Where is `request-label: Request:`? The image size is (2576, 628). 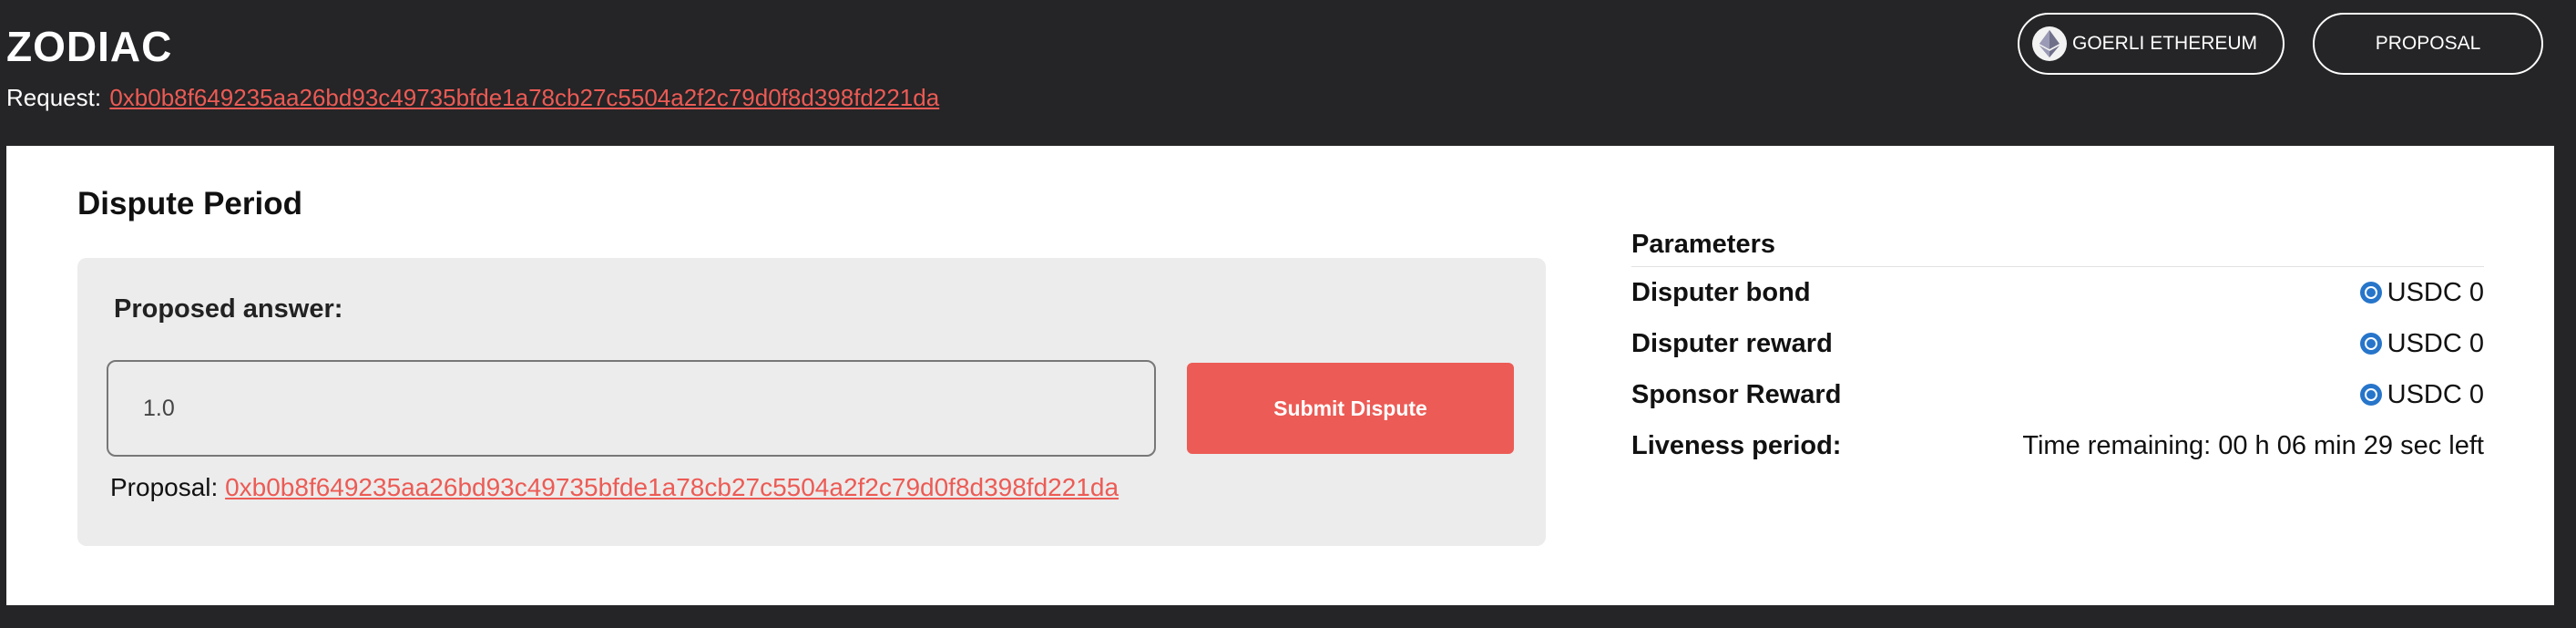 request-label: Request: is located at coordinates (54, 97).